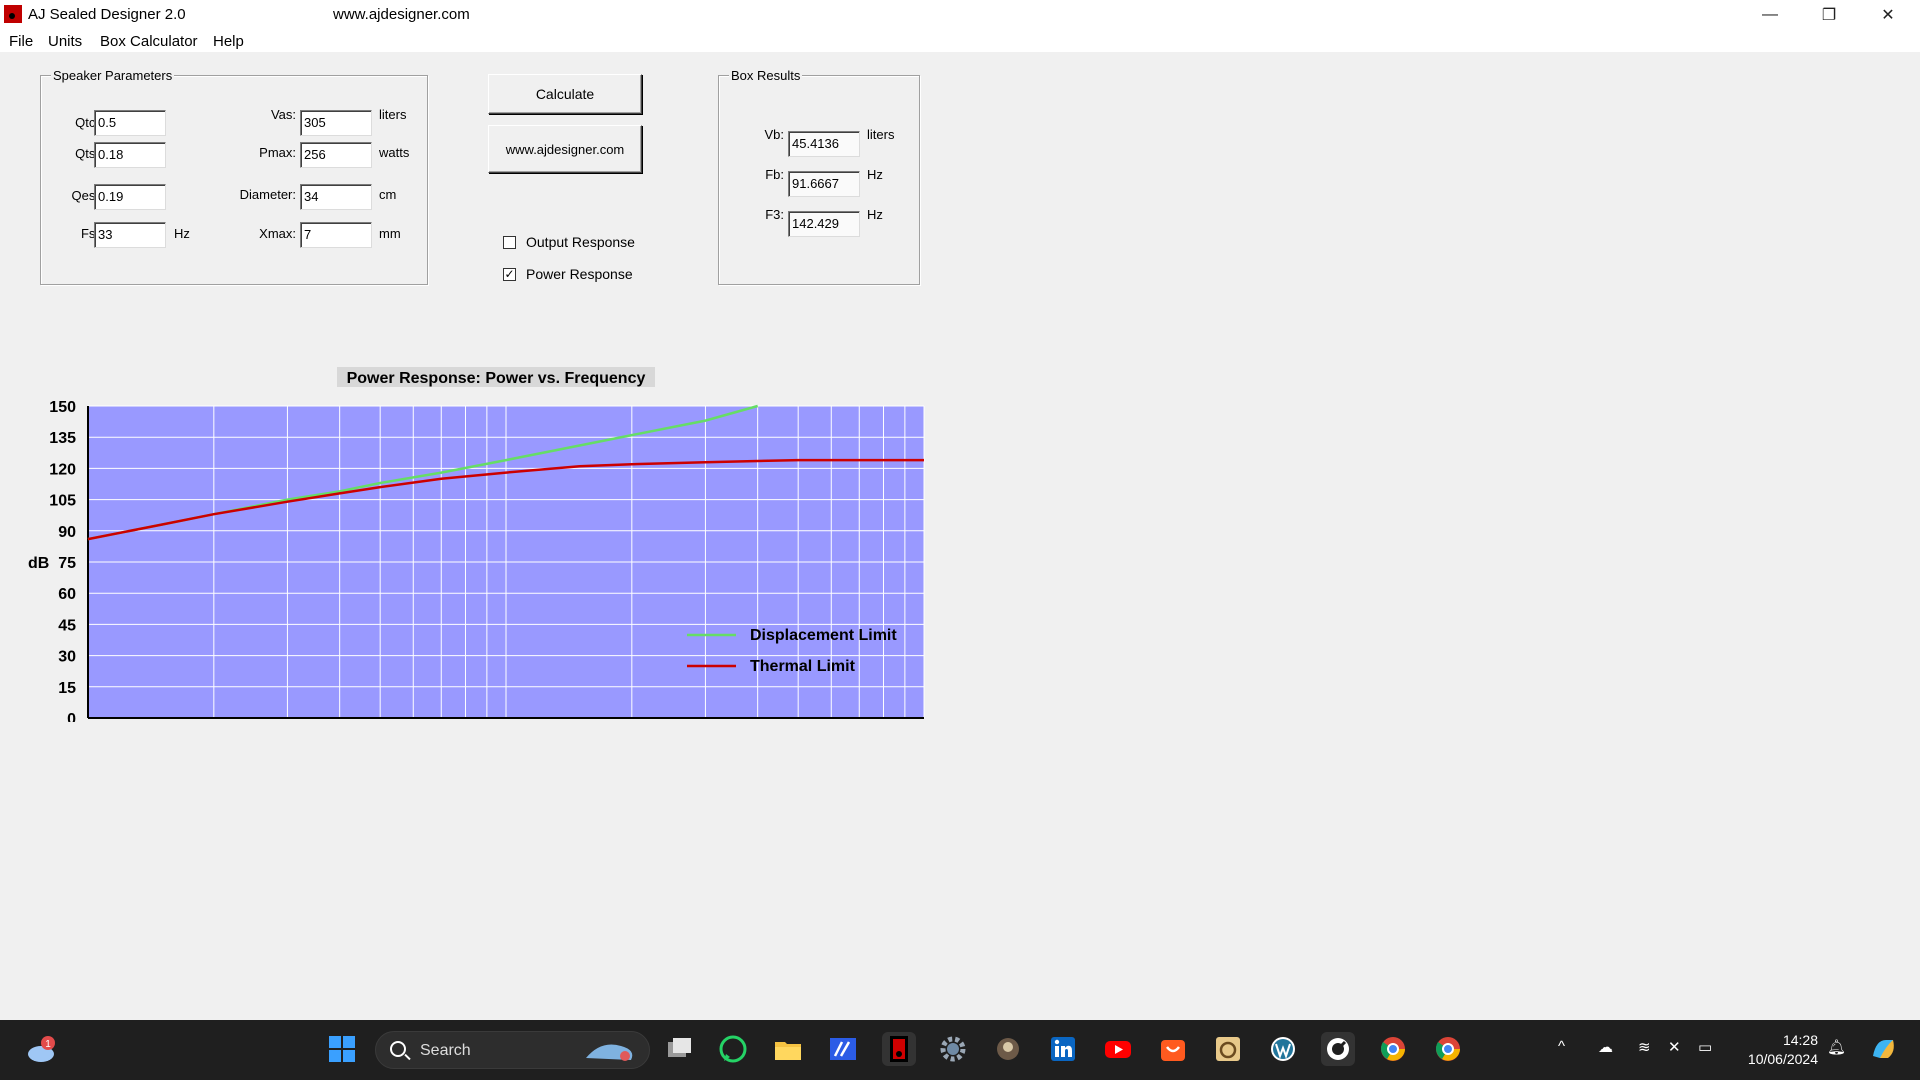 This screenshot has width=1920, height=1080. What do you see at coordinates (182, 233) in the screenshot?
I see `fs-unit: Hz` at bounding box center [182, 233].